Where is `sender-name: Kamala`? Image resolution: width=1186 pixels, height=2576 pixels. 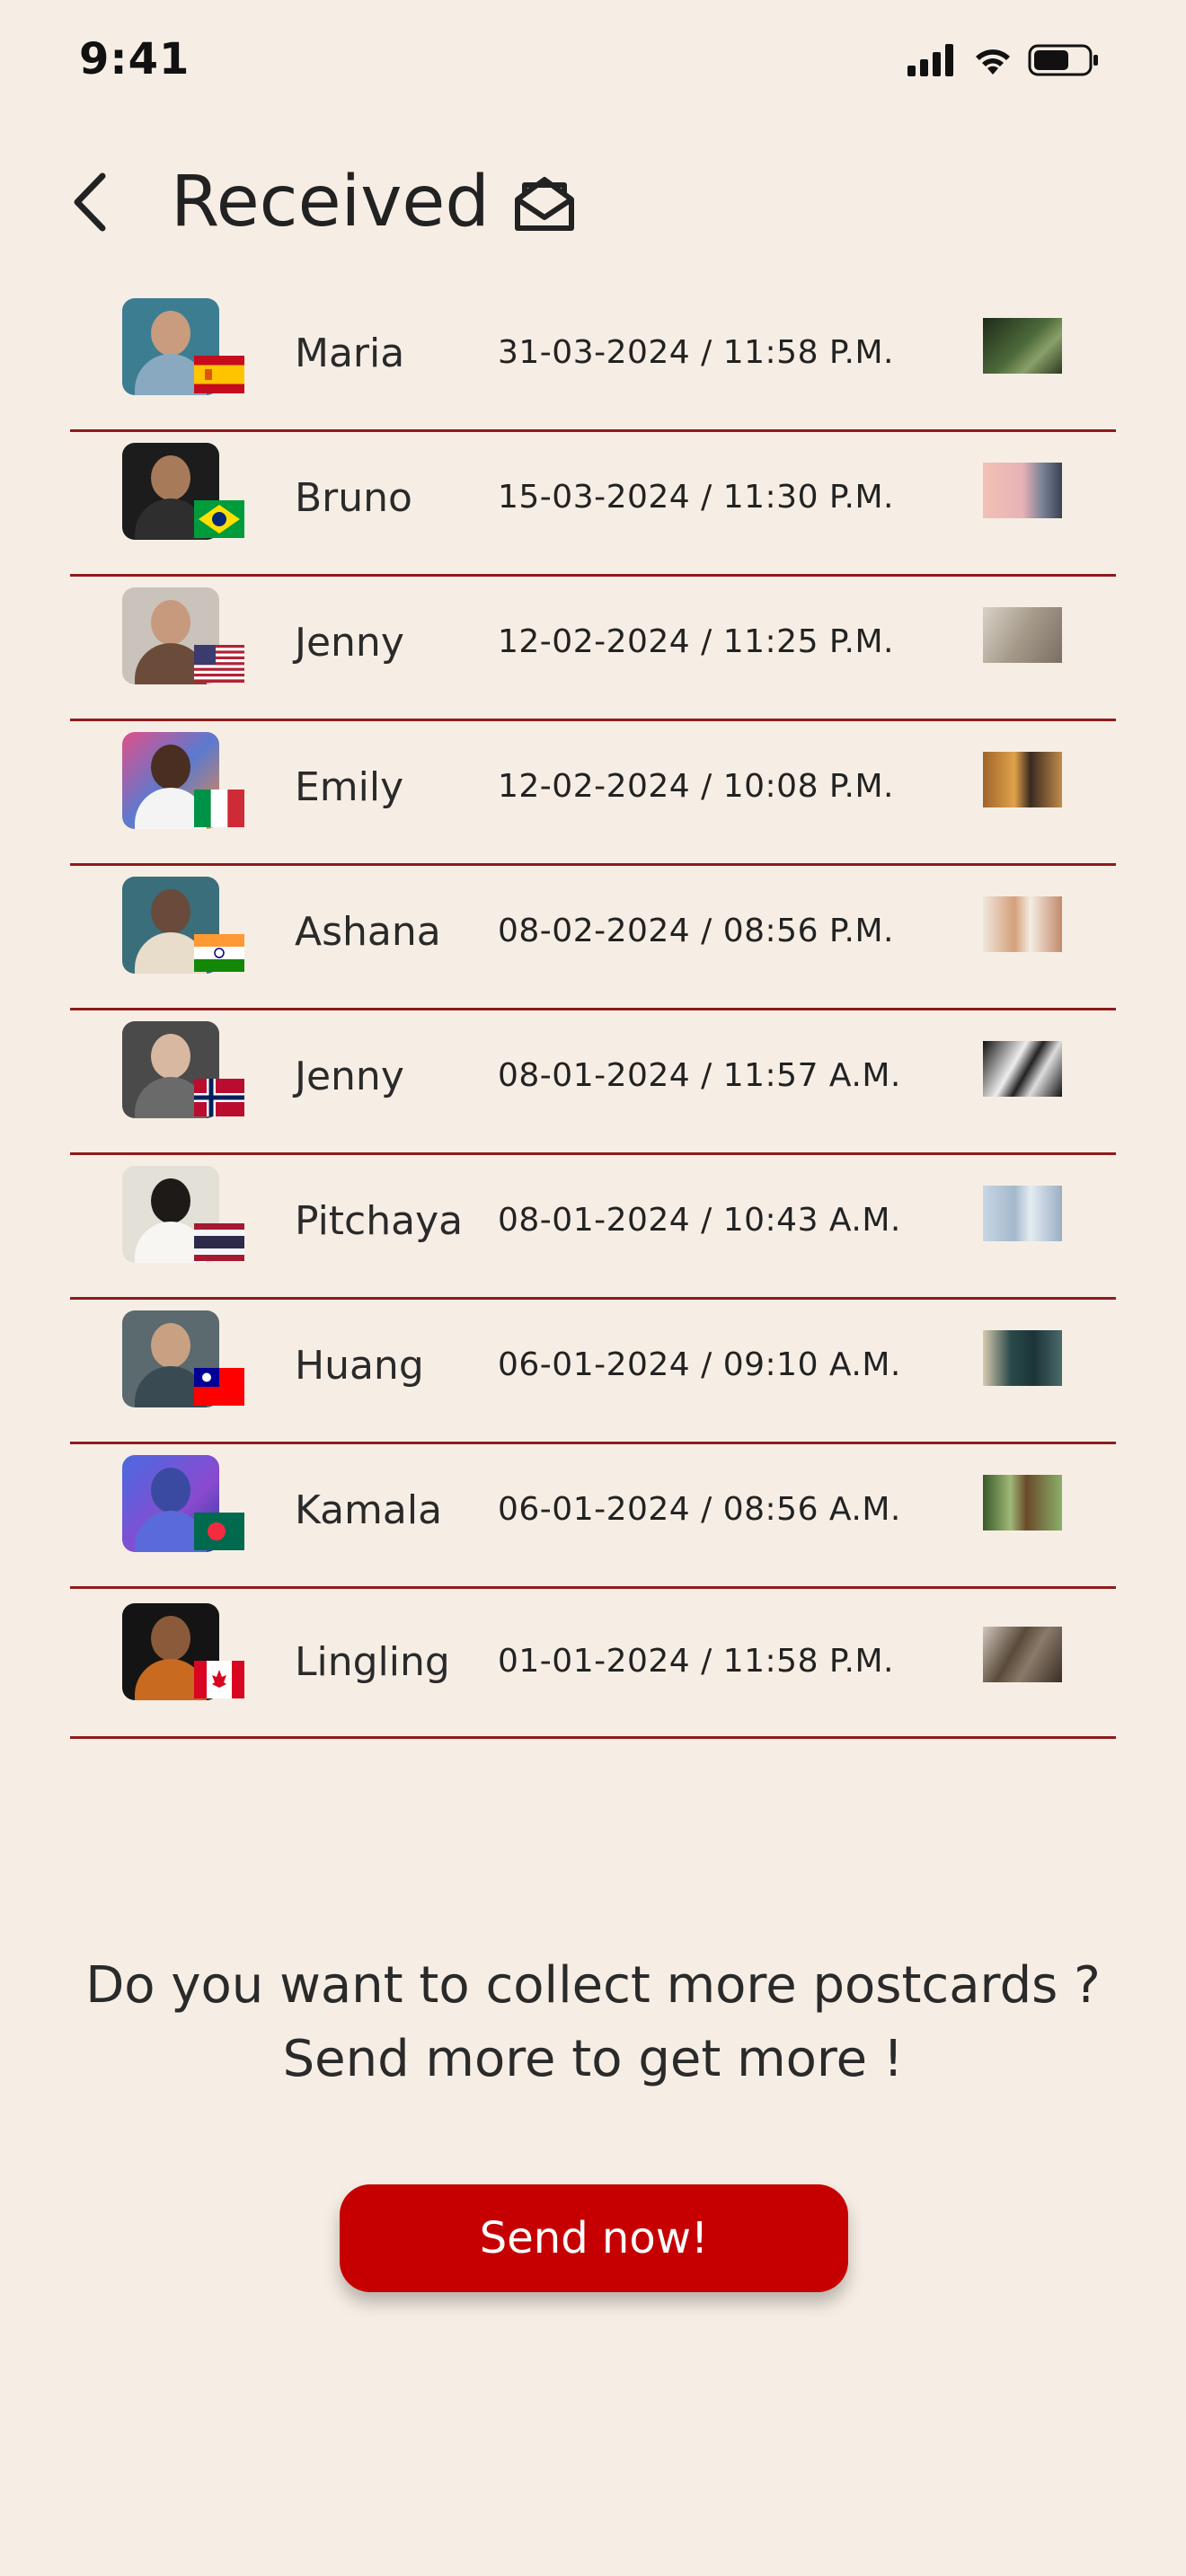 sender-name: Kamala is located at coordinates (369, 1510).